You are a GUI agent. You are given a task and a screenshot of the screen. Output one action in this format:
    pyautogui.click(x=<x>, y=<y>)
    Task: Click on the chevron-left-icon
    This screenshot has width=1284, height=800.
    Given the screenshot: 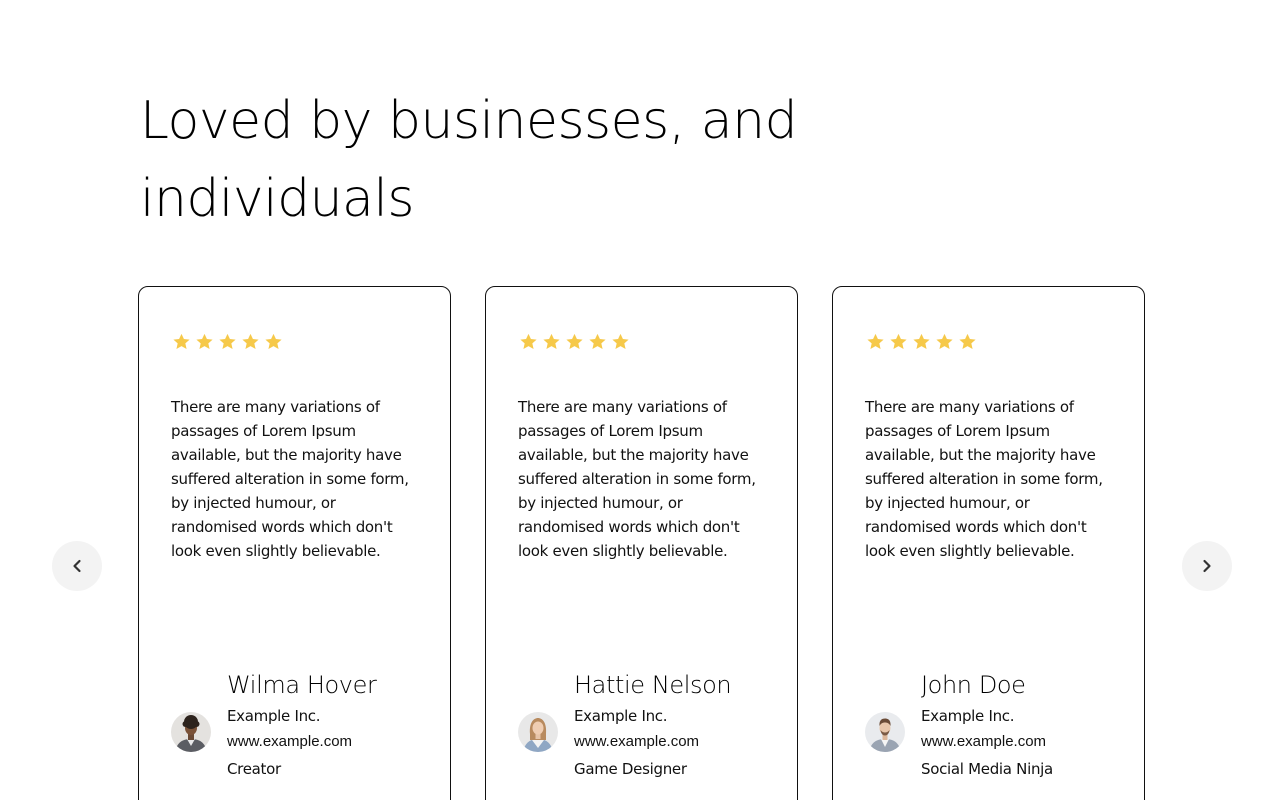 What is the action you would take?
    pyautogui.click(x=77, y=566)
    